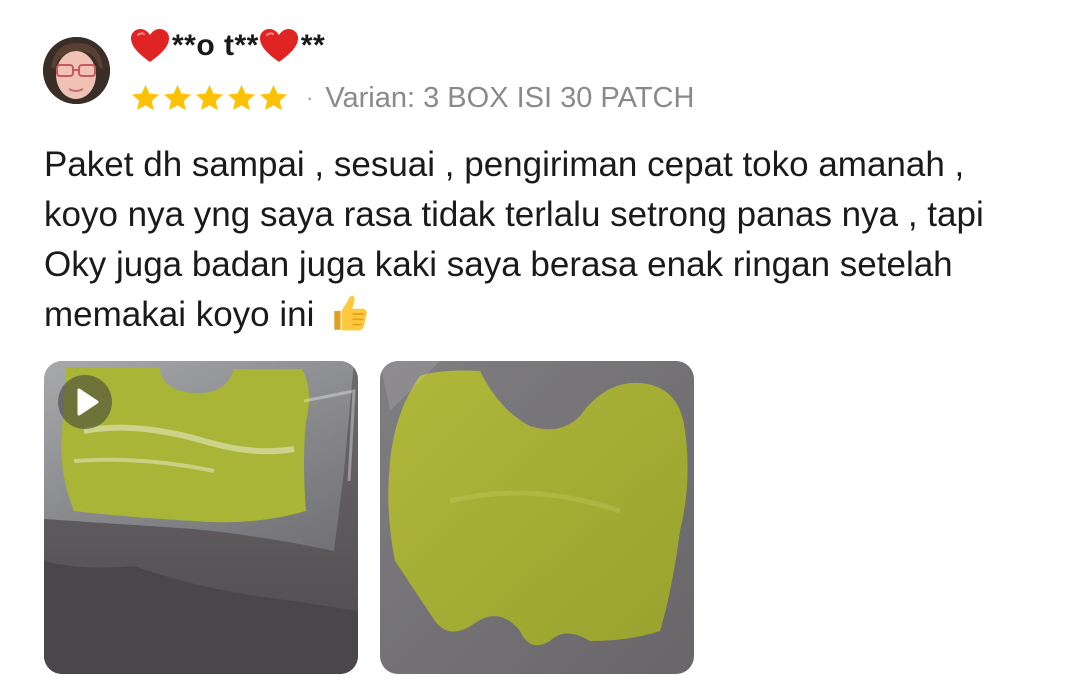  I want to click on play-button, so click(85, 402).